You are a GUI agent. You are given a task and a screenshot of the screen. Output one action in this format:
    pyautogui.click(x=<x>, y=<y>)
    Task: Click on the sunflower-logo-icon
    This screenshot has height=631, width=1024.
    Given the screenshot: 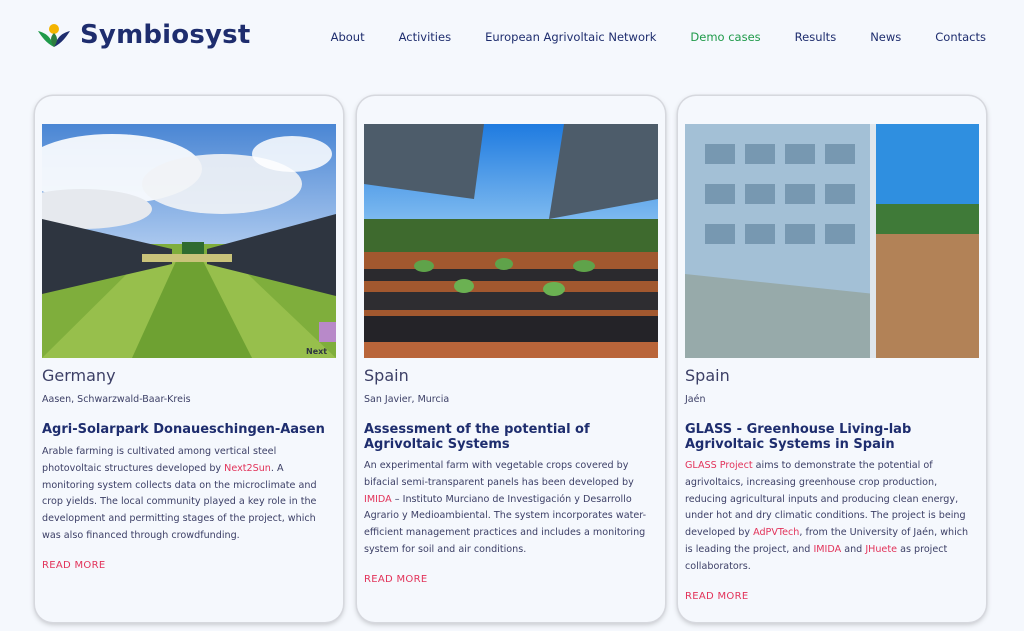 What is the action you would take?
    pyautogui.click(x=54, y=35)
    